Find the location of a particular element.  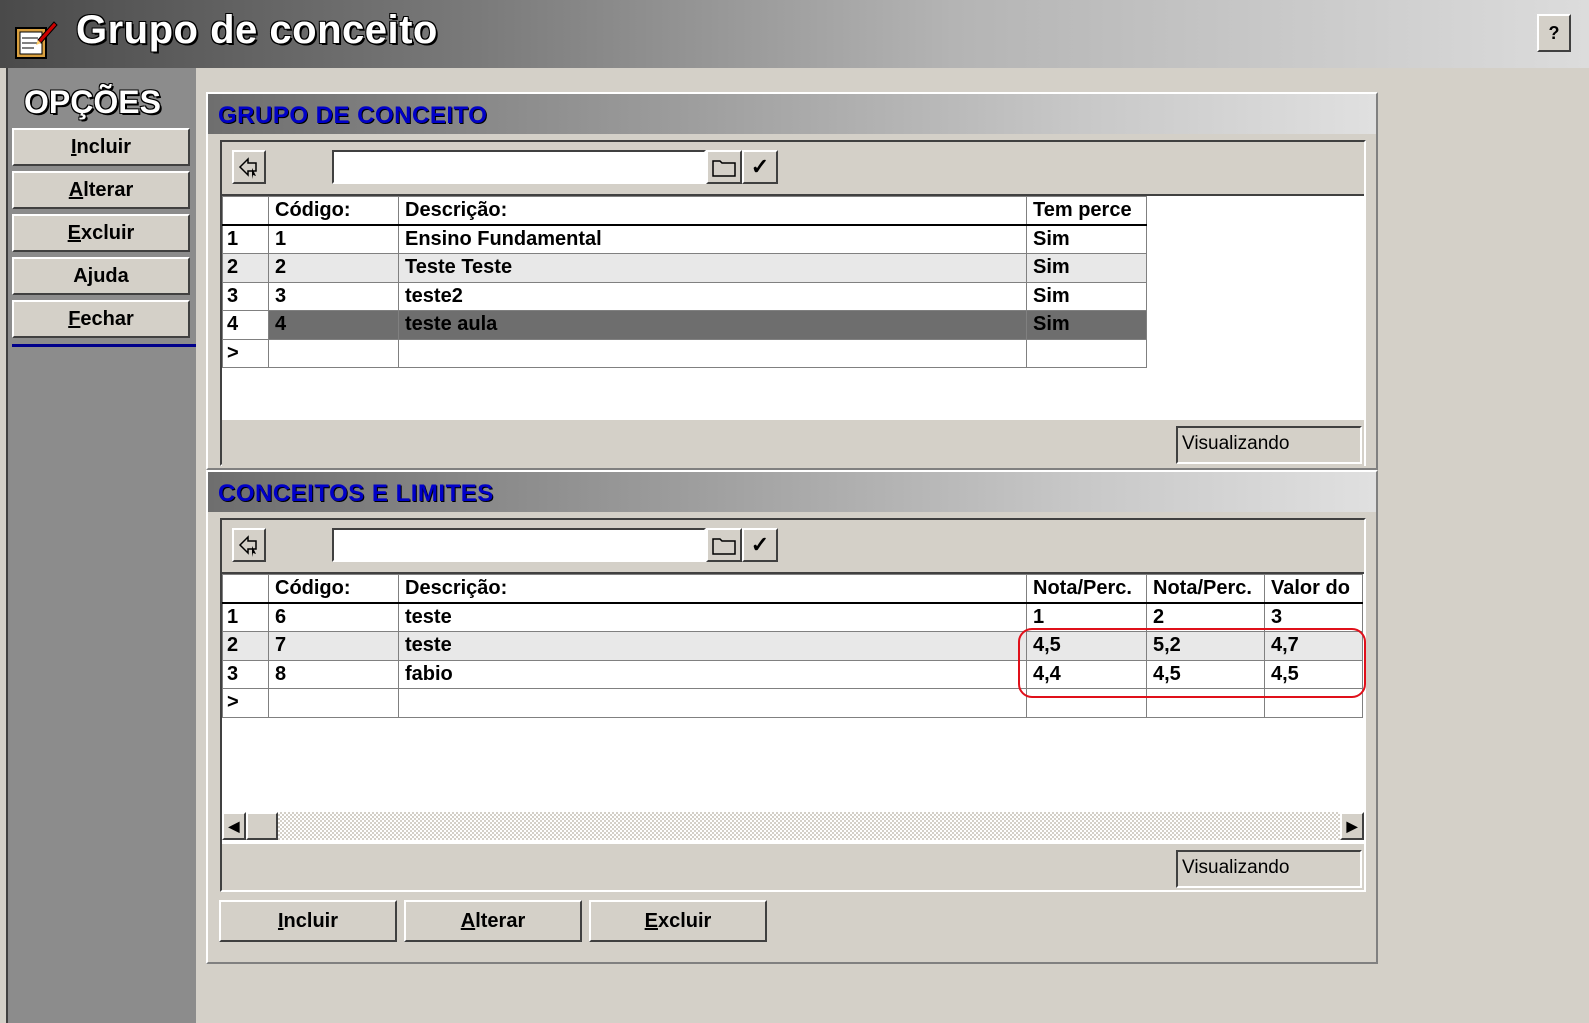

grupo-confirm-button: ✓ is located at coordinates (760, 167).